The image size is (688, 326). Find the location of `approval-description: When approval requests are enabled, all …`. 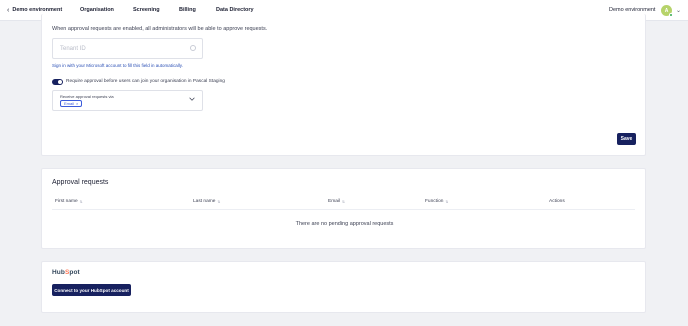

approval-description: When approval requests are enabled, all … is located at coordinates (160, 29).